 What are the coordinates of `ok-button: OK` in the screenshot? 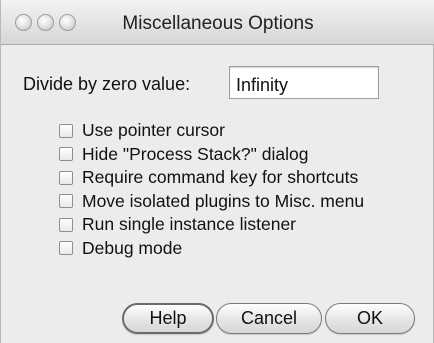 It's located at (370, 318).